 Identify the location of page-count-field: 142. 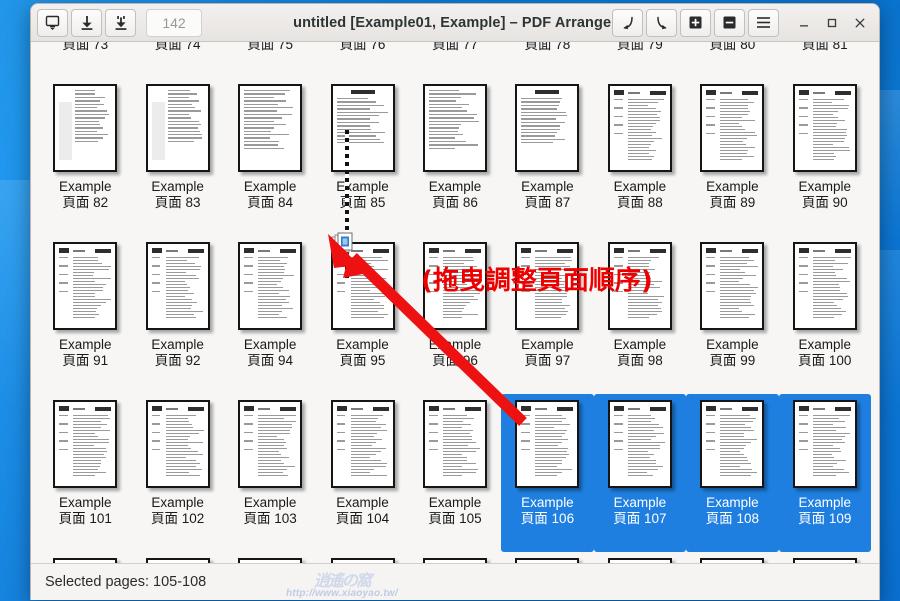
(174, 22).